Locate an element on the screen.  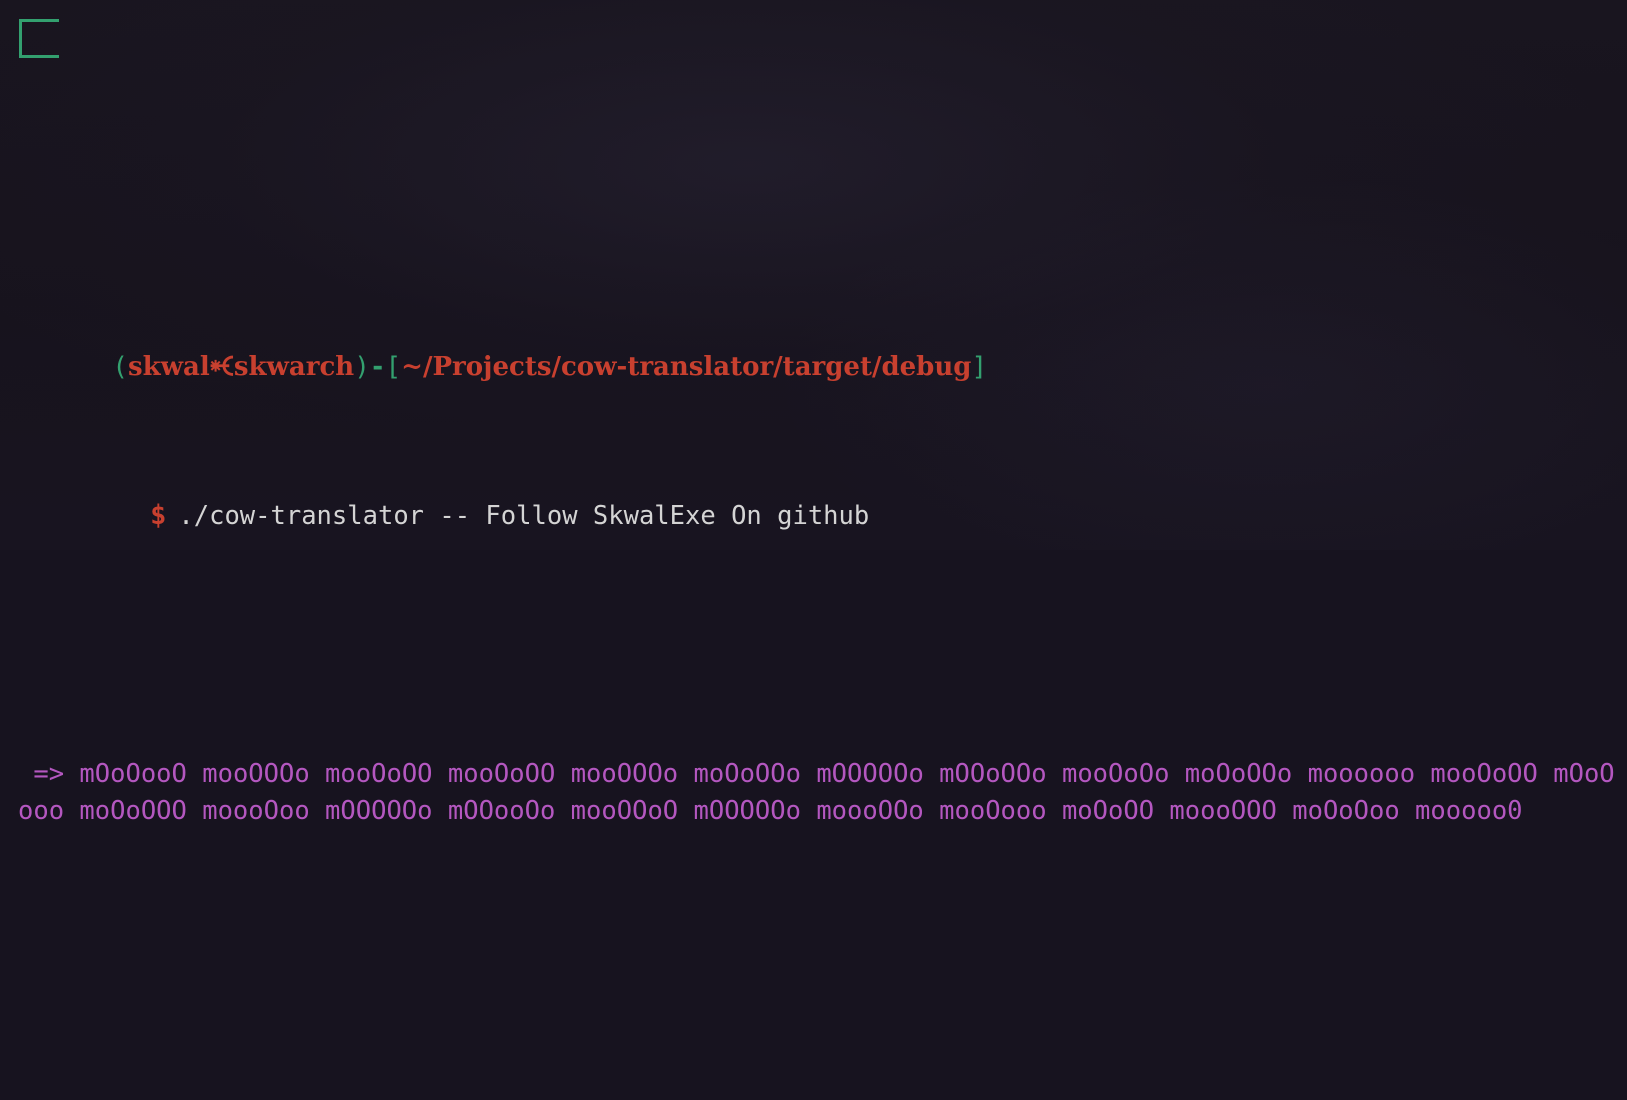
prompt-open-bracket: [ is located at coordinates (393, 367).